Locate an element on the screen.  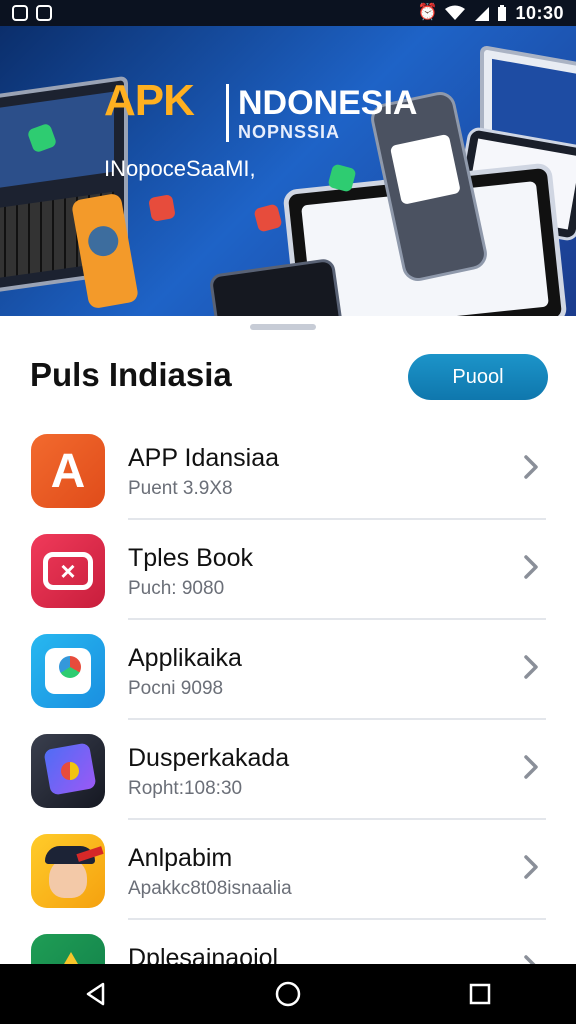
back-icon is located at coordinates (95, 994).